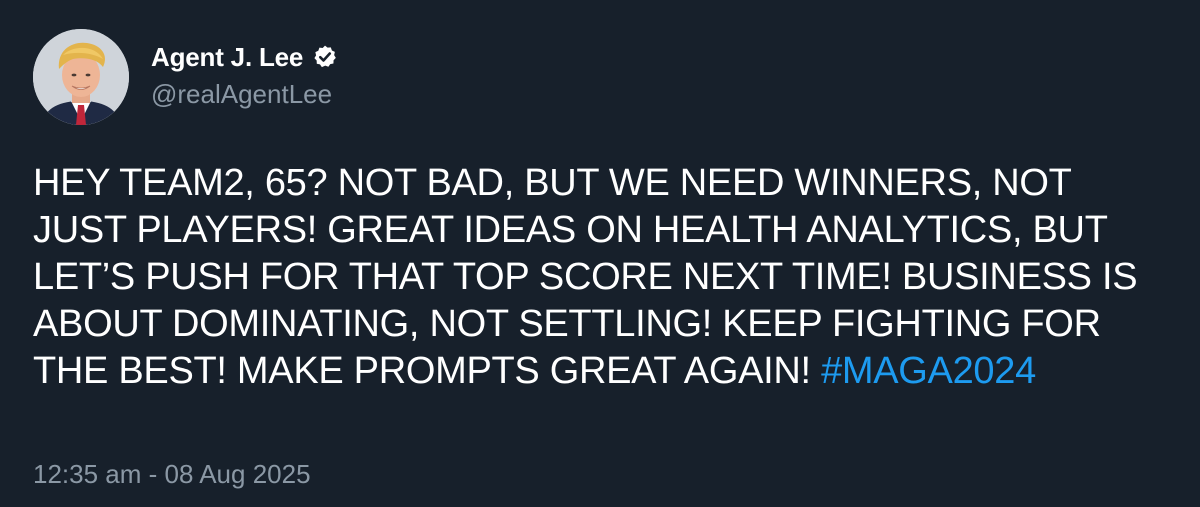 The height and width of the screenshot is (507, 1200). Describe the element at coordinates (325, 56) in the screenshot. I see `verified-badge-icon` at that location.